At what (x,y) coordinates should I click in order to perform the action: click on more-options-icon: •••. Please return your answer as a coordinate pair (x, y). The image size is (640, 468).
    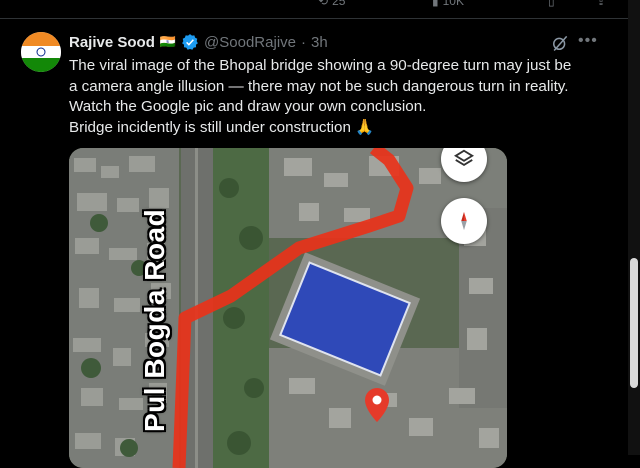
    Looking at the image, I should click on (588, 41).